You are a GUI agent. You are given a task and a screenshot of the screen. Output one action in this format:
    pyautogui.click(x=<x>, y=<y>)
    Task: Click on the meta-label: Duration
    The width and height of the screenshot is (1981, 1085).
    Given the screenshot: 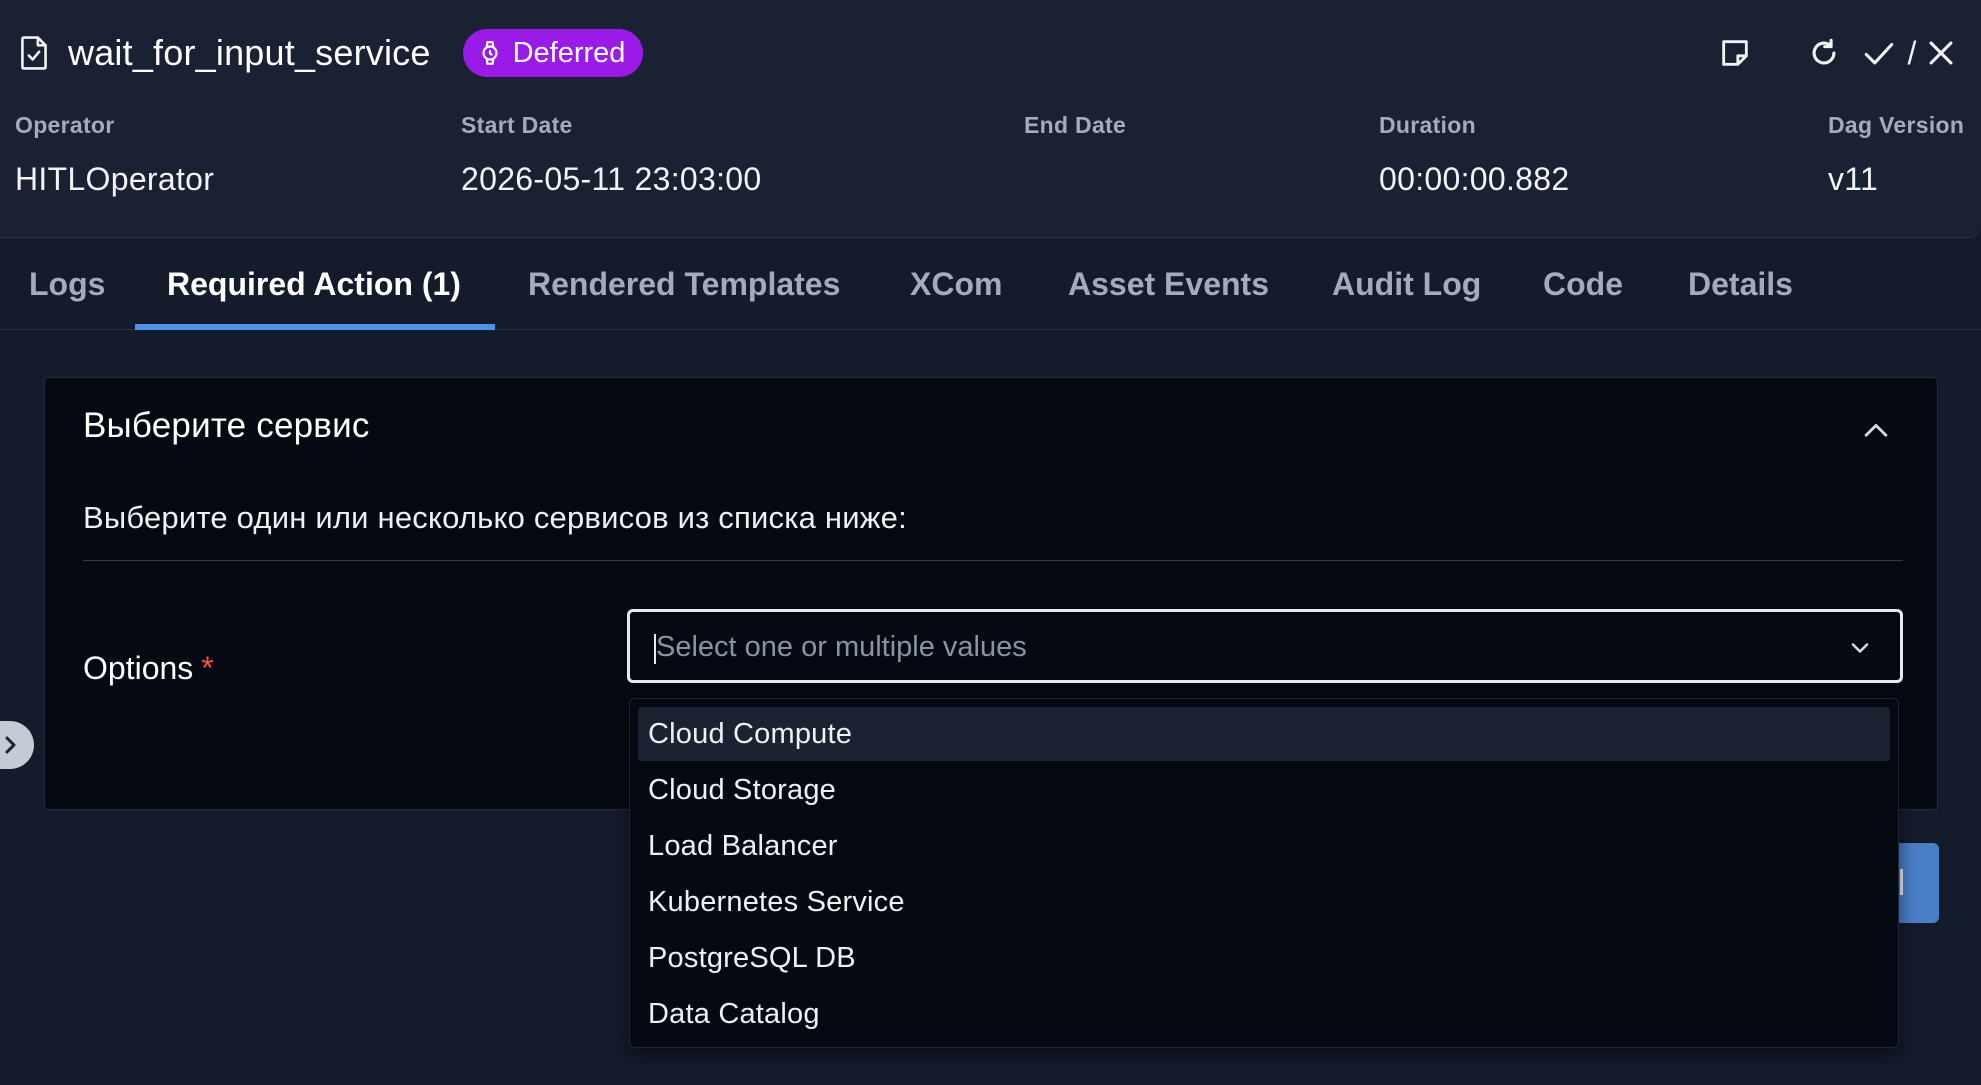 What is the action you would take?
    pyautogui.click(x=1427, y=125)
    